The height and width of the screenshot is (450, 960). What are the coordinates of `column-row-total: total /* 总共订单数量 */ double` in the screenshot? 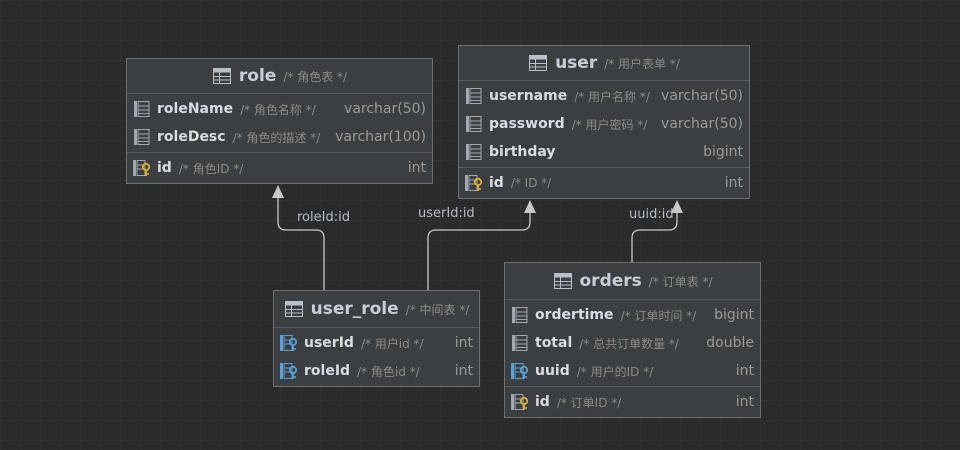 It's located at (632, 343).